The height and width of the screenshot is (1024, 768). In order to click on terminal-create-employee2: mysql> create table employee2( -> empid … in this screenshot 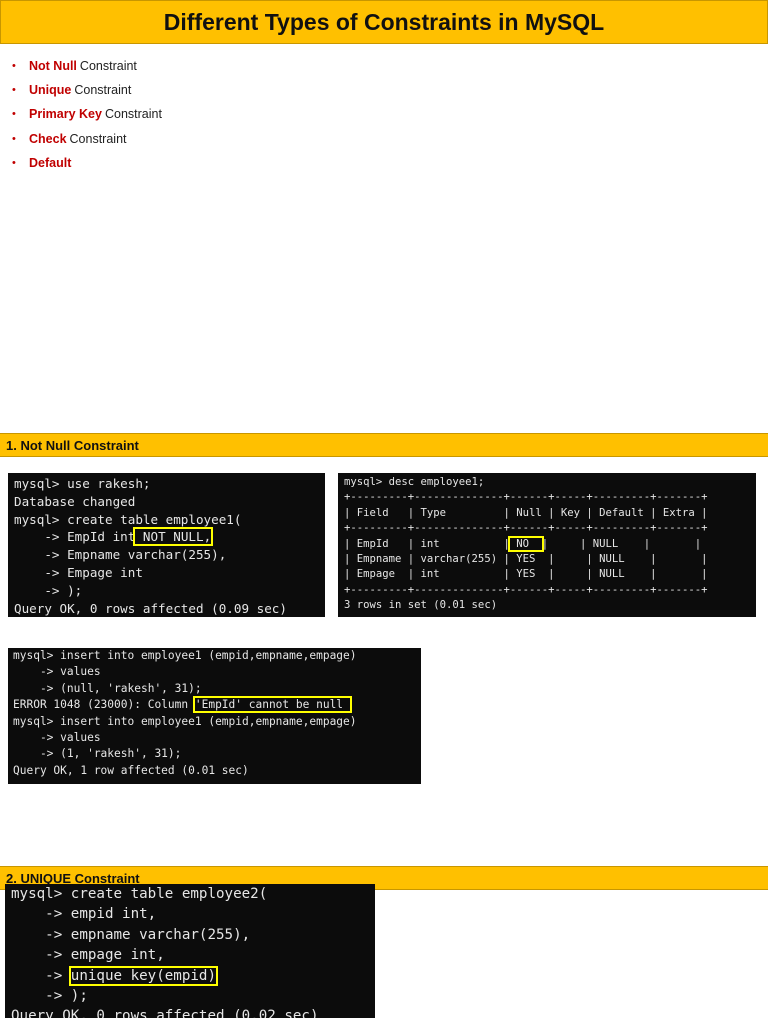, I will do `click(190, 951)`.